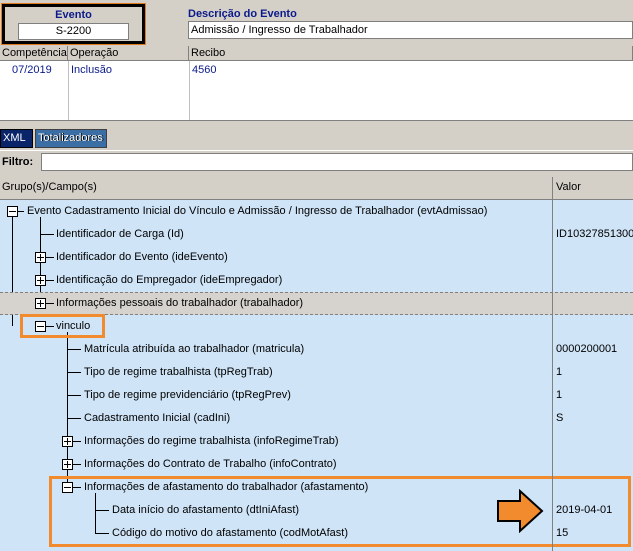 This screenshot has width=633, height=551. I want to click on filter-input, so click(337, 162).